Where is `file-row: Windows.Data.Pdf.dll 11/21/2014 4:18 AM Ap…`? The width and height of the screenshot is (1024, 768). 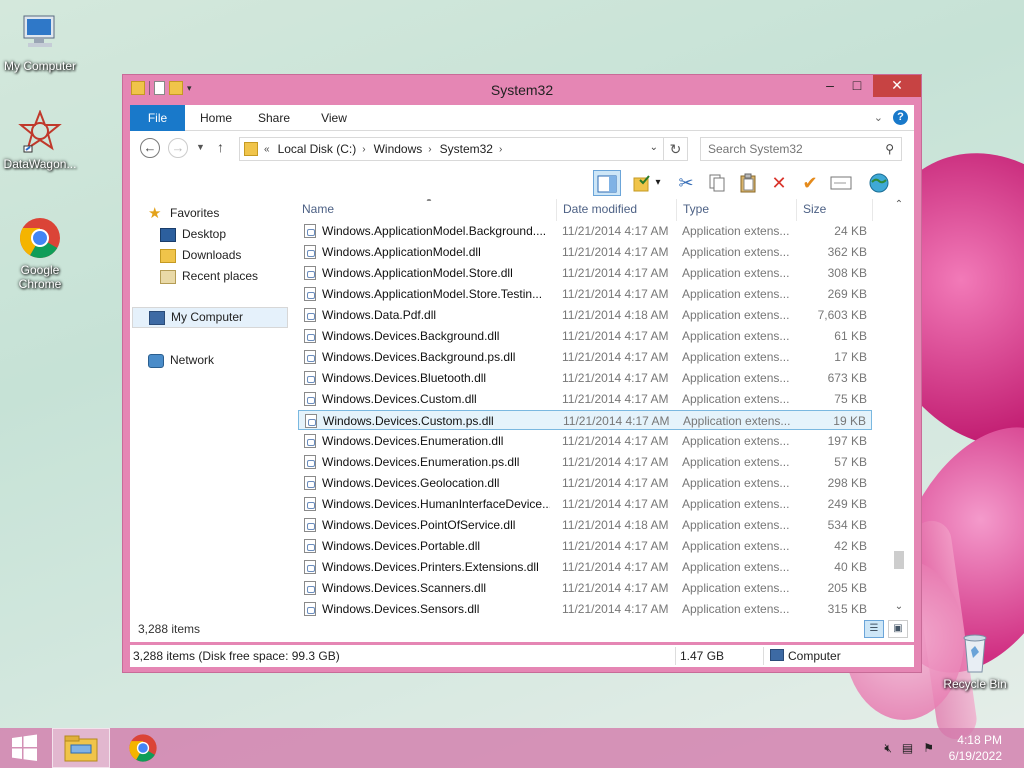 file-row: Windows.Data.Pdf.dll 11/21/2014 4:18 AM Ap… is located at coordinates (585, 315).